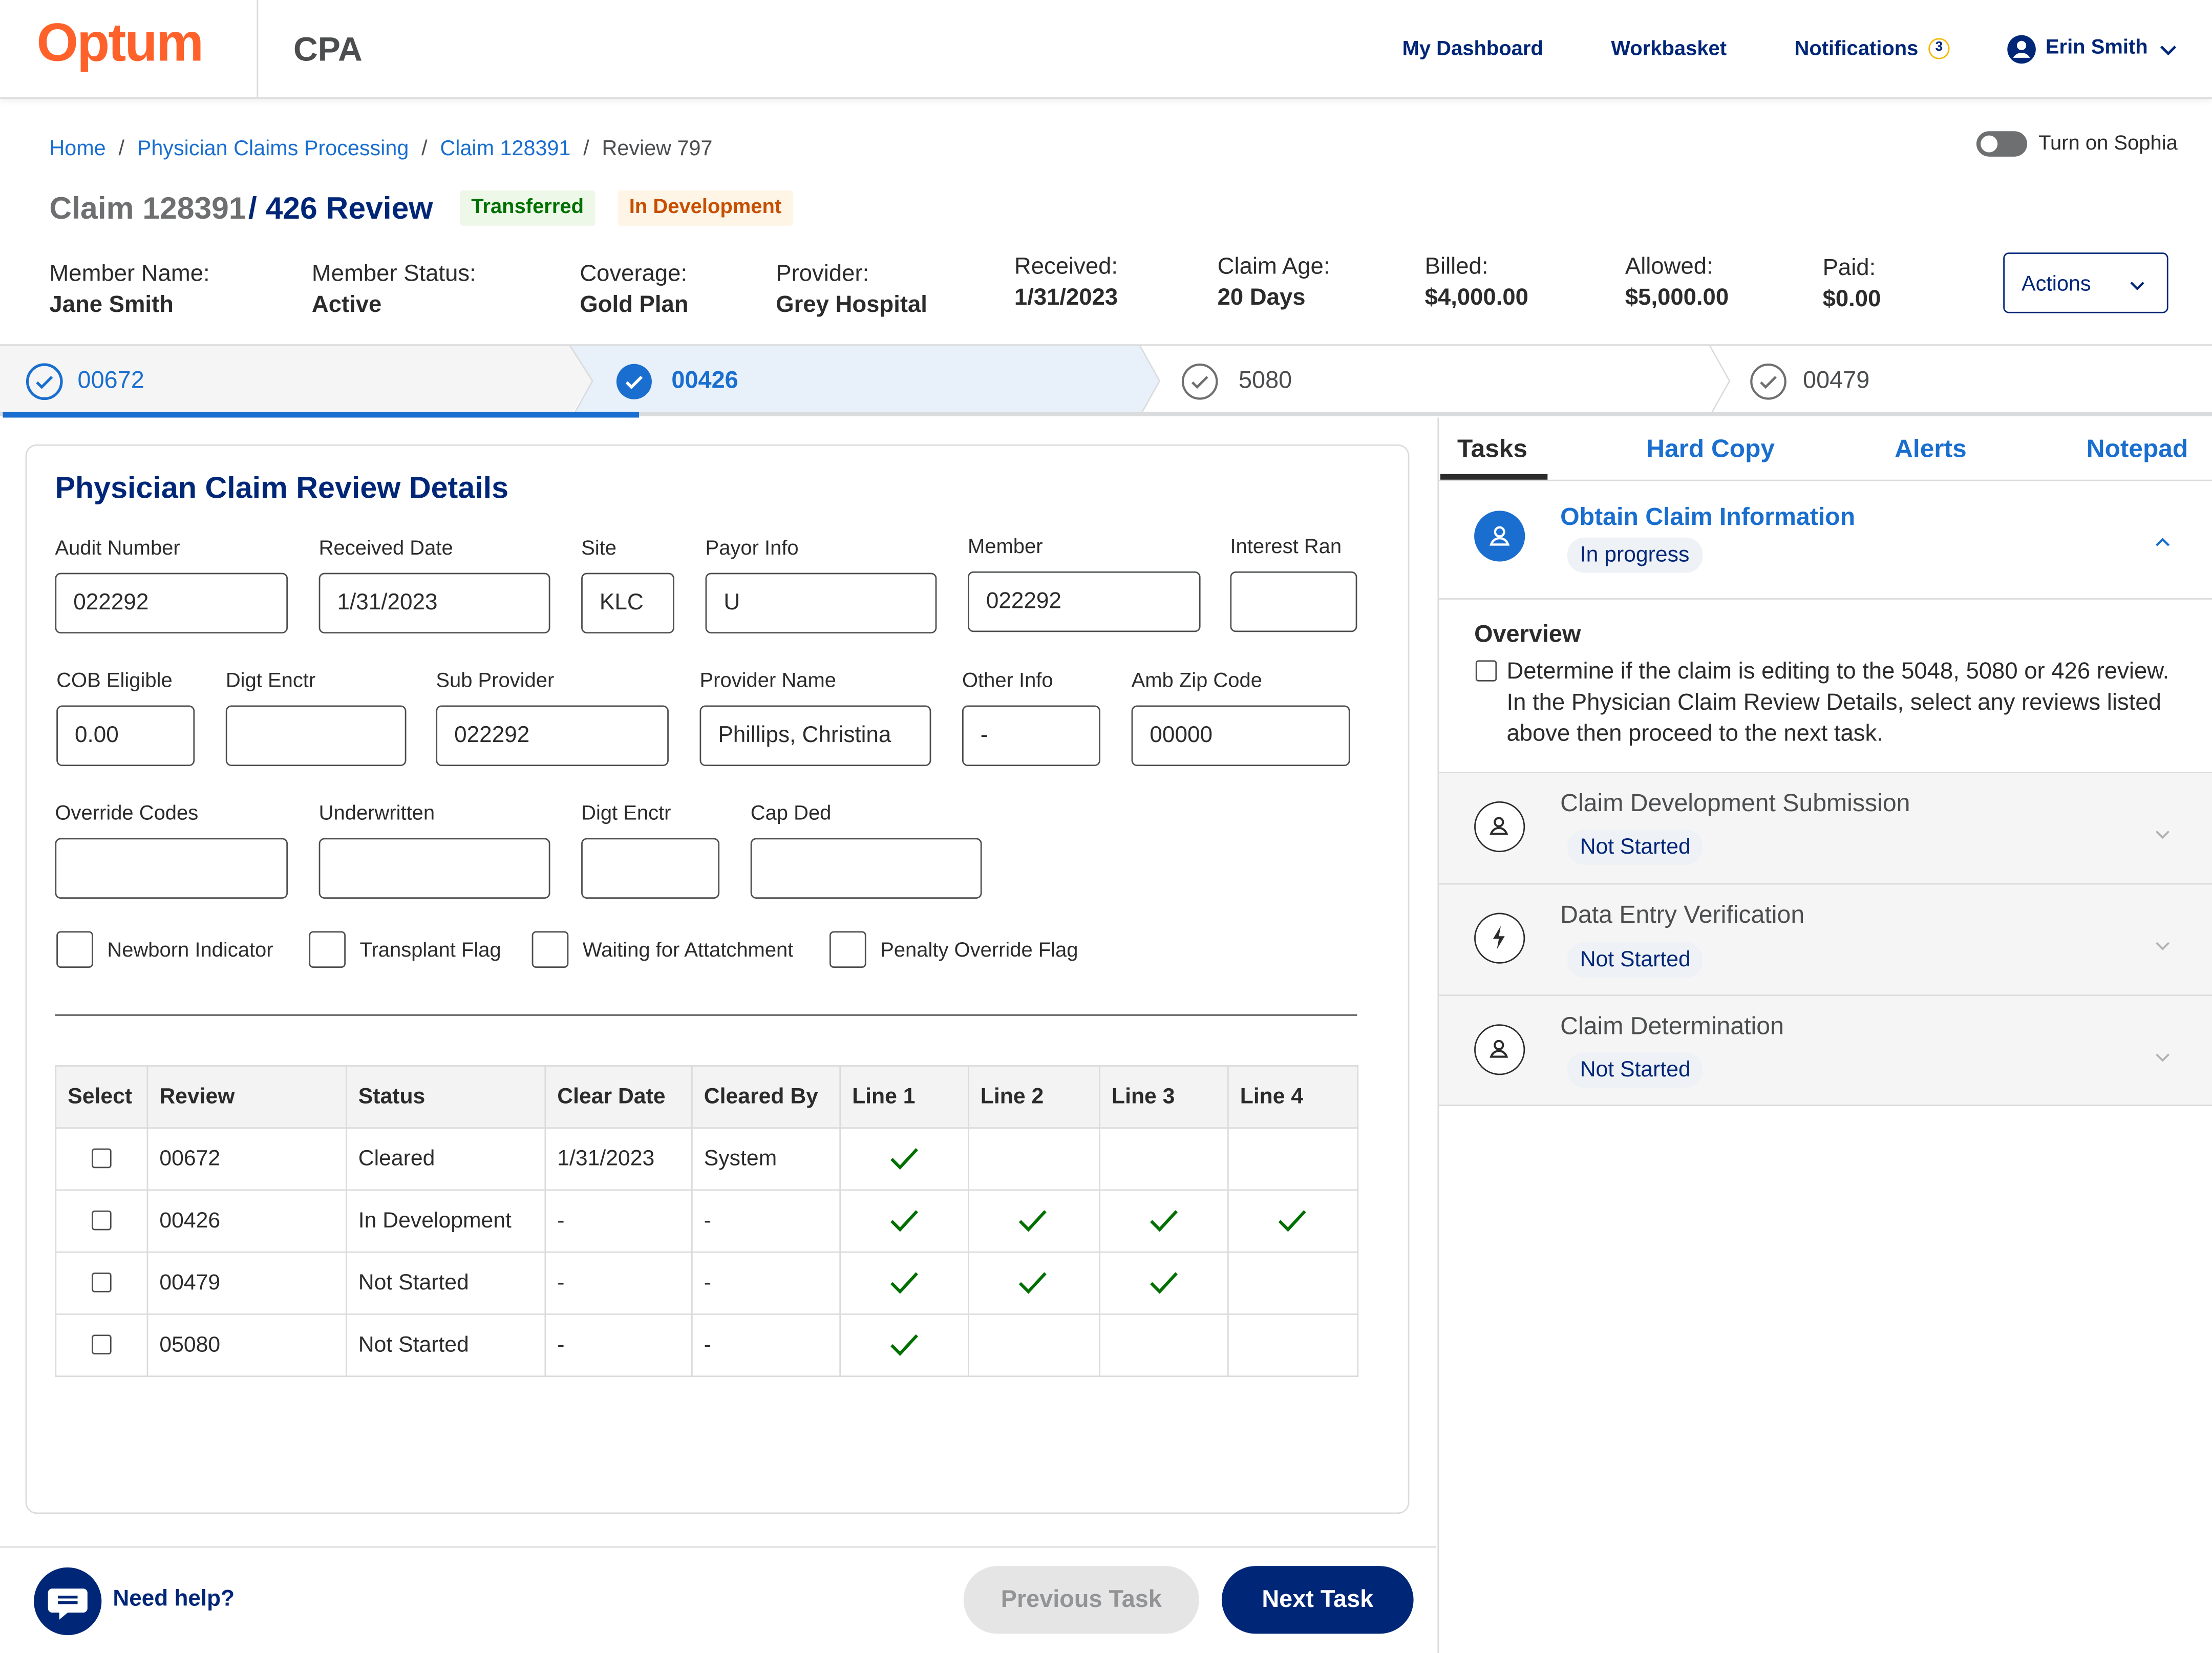 This screenshot has width=2212, height=1653. Describe the element at coordinates (328, 50) in the screenshot. I see `app-name: CPA` at that location.